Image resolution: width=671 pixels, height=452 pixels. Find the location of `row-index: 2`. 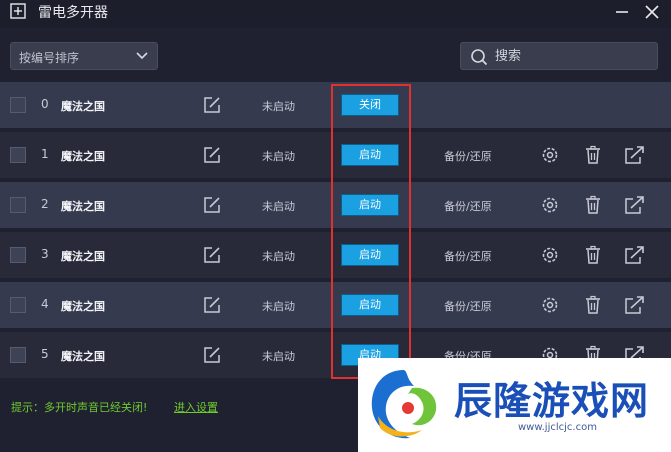

row-index: 2 is located at coordinates (45, 204).